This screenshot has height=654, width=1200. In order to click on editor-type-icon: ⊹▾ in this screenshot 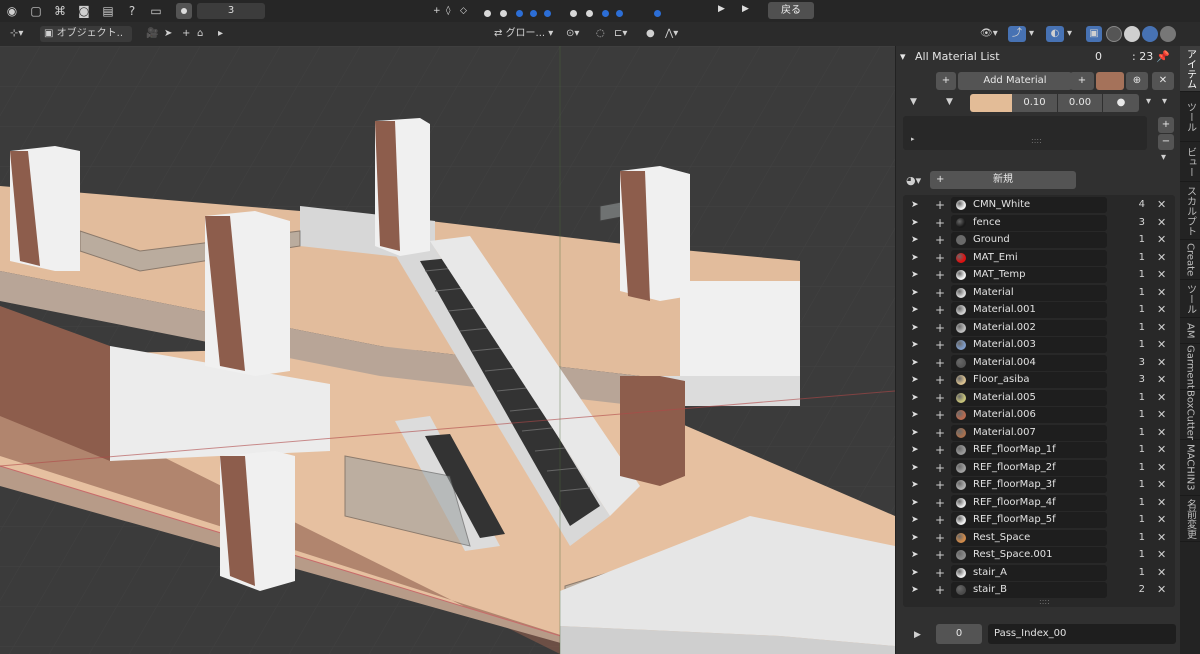, I will do `click(16, 34)`.